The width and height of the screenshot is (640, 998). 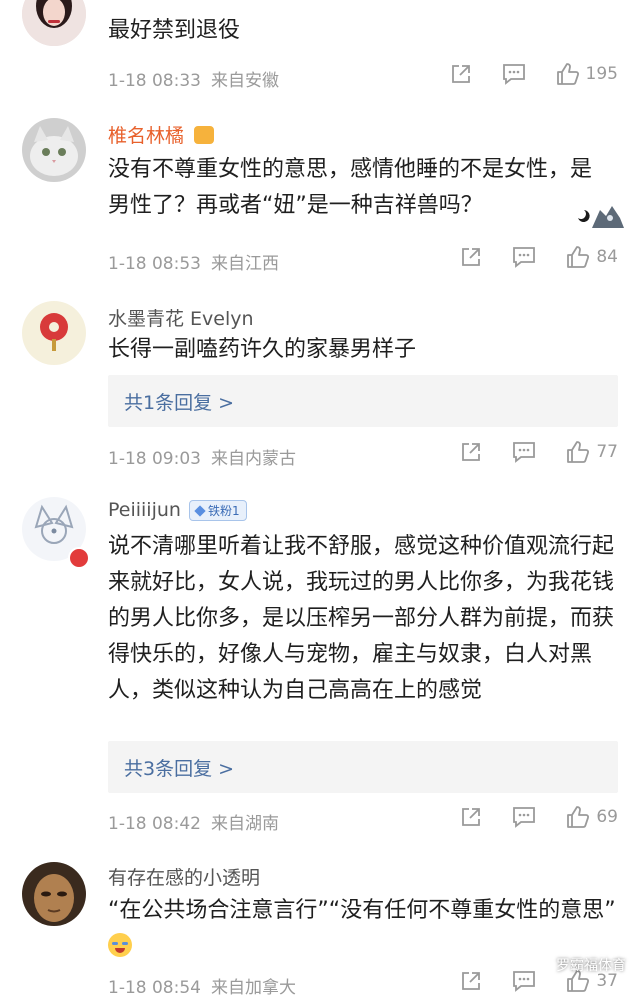 I want to click on crying-emoji-icon, so click(x=120, y=945).